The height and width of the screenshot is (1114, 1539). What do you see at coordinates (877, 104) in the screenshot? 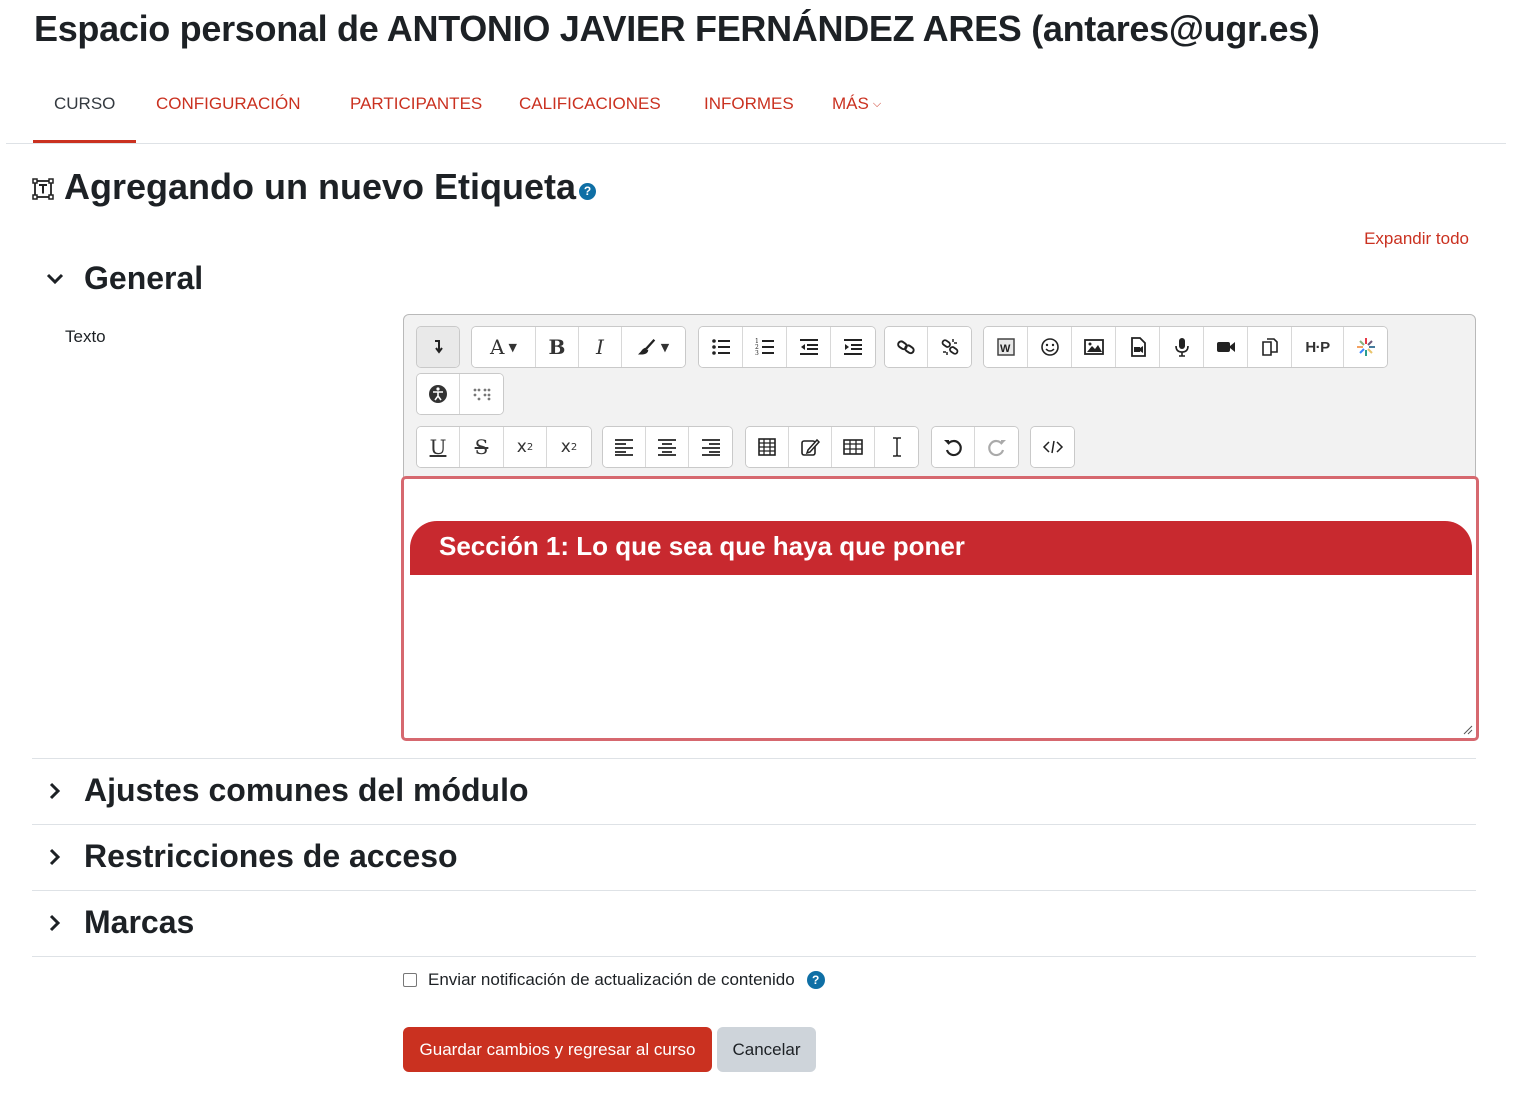
I see `chevron-down-icon: ⌵` at bounding box center [877, 104].